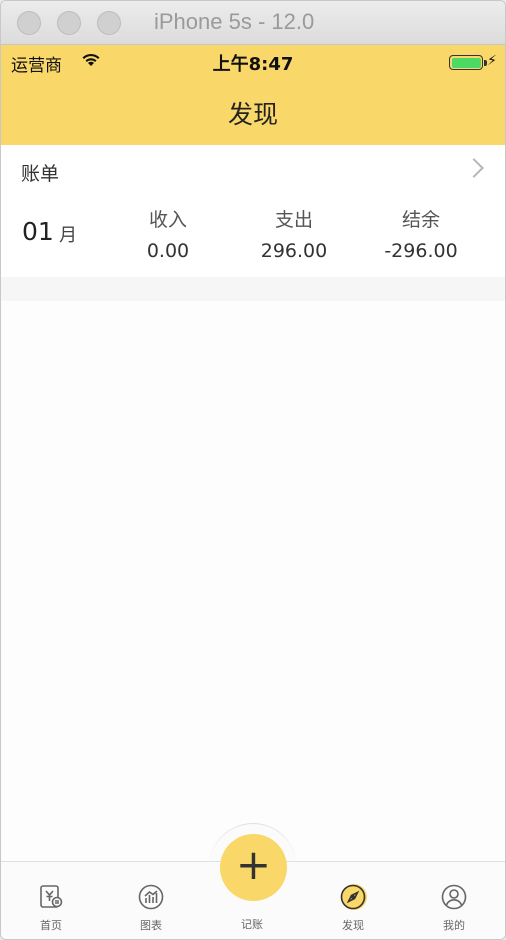 This screenshot has height=940, width=506. What do you see at coordinates (51, 925) in the screenshot?
I see `tab-home-label: 首页` at bounding box center [51, 925].